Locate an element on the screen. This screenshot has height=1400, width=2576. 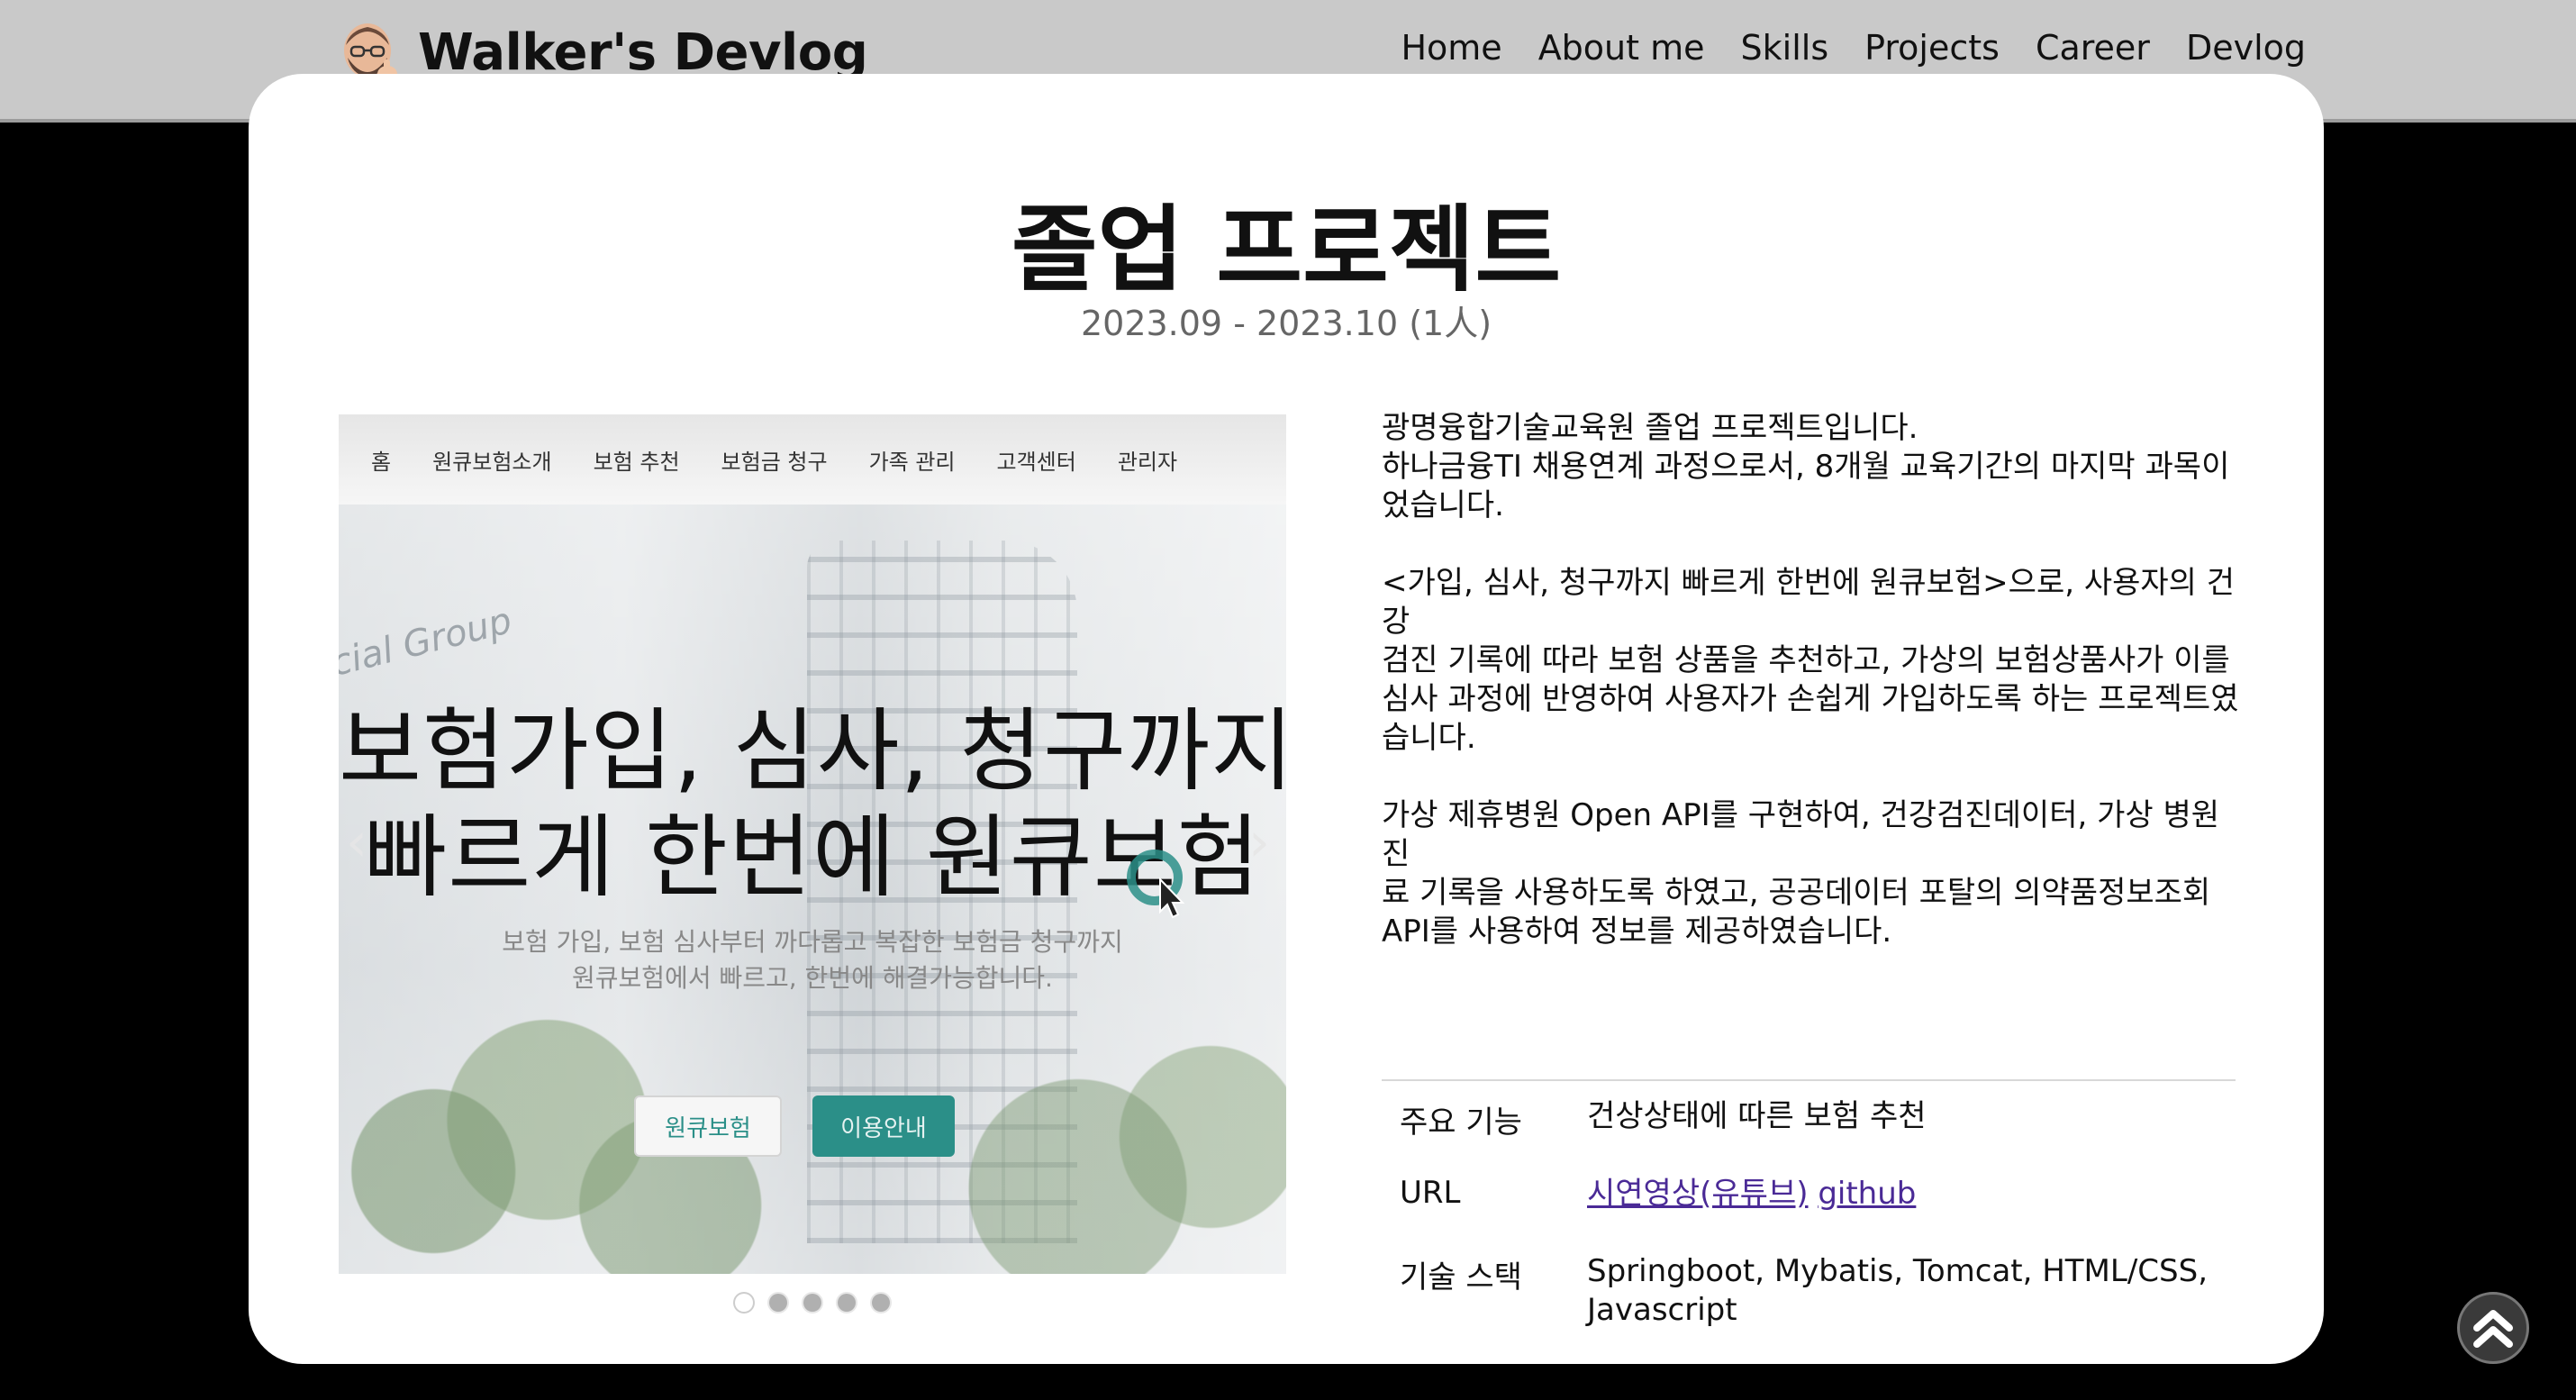
screenshot-guide-button: 이용안내 is located at coordinates (883, 1126).